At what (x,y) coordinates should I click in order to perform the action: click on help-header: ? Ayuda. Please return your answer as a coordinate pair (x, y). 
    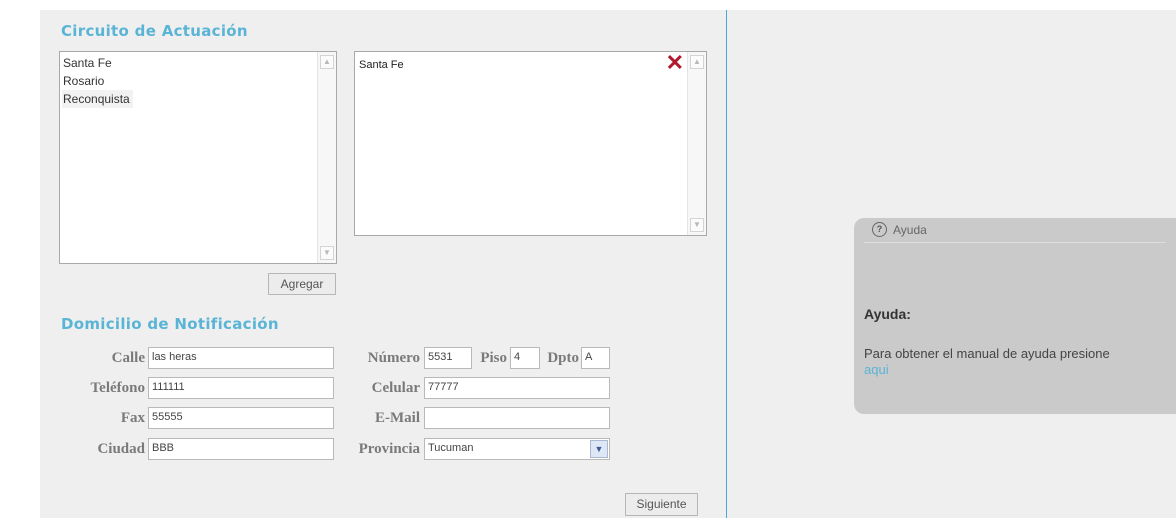
    Looking at the image, I should click on (899, 229).